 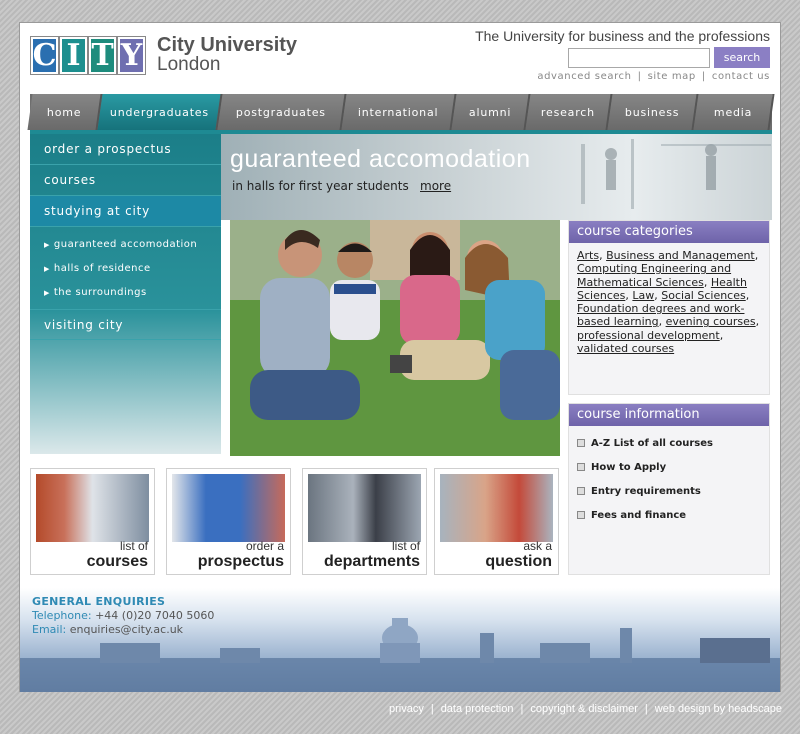 I want to click on category-link-professional: professional development, so click(x=648, y=335).